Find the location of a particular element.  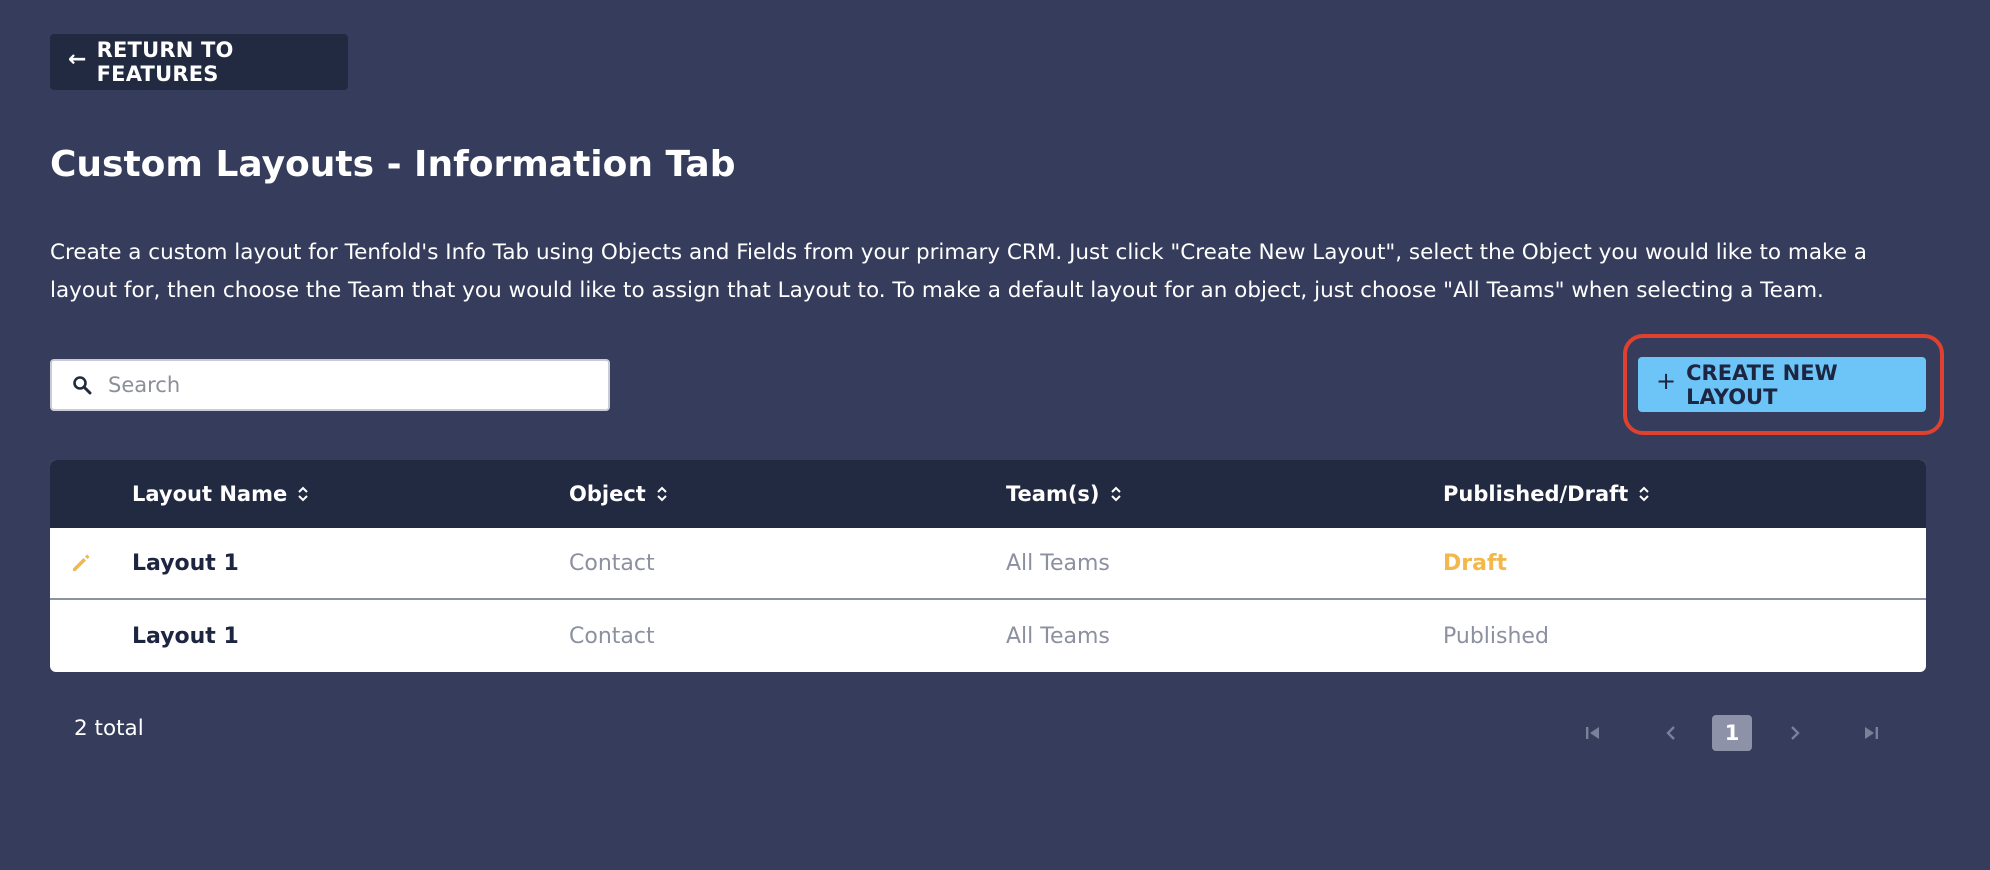

page-number-current: 1 is located at coordinates (1732, 733).